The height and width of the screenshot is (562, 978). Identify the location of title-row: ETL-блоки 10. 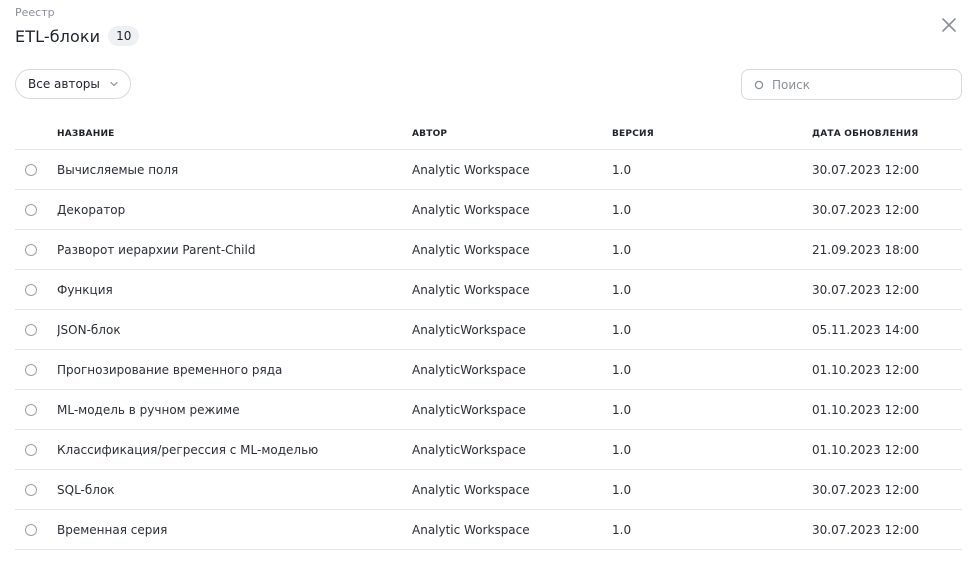
(77, 36).